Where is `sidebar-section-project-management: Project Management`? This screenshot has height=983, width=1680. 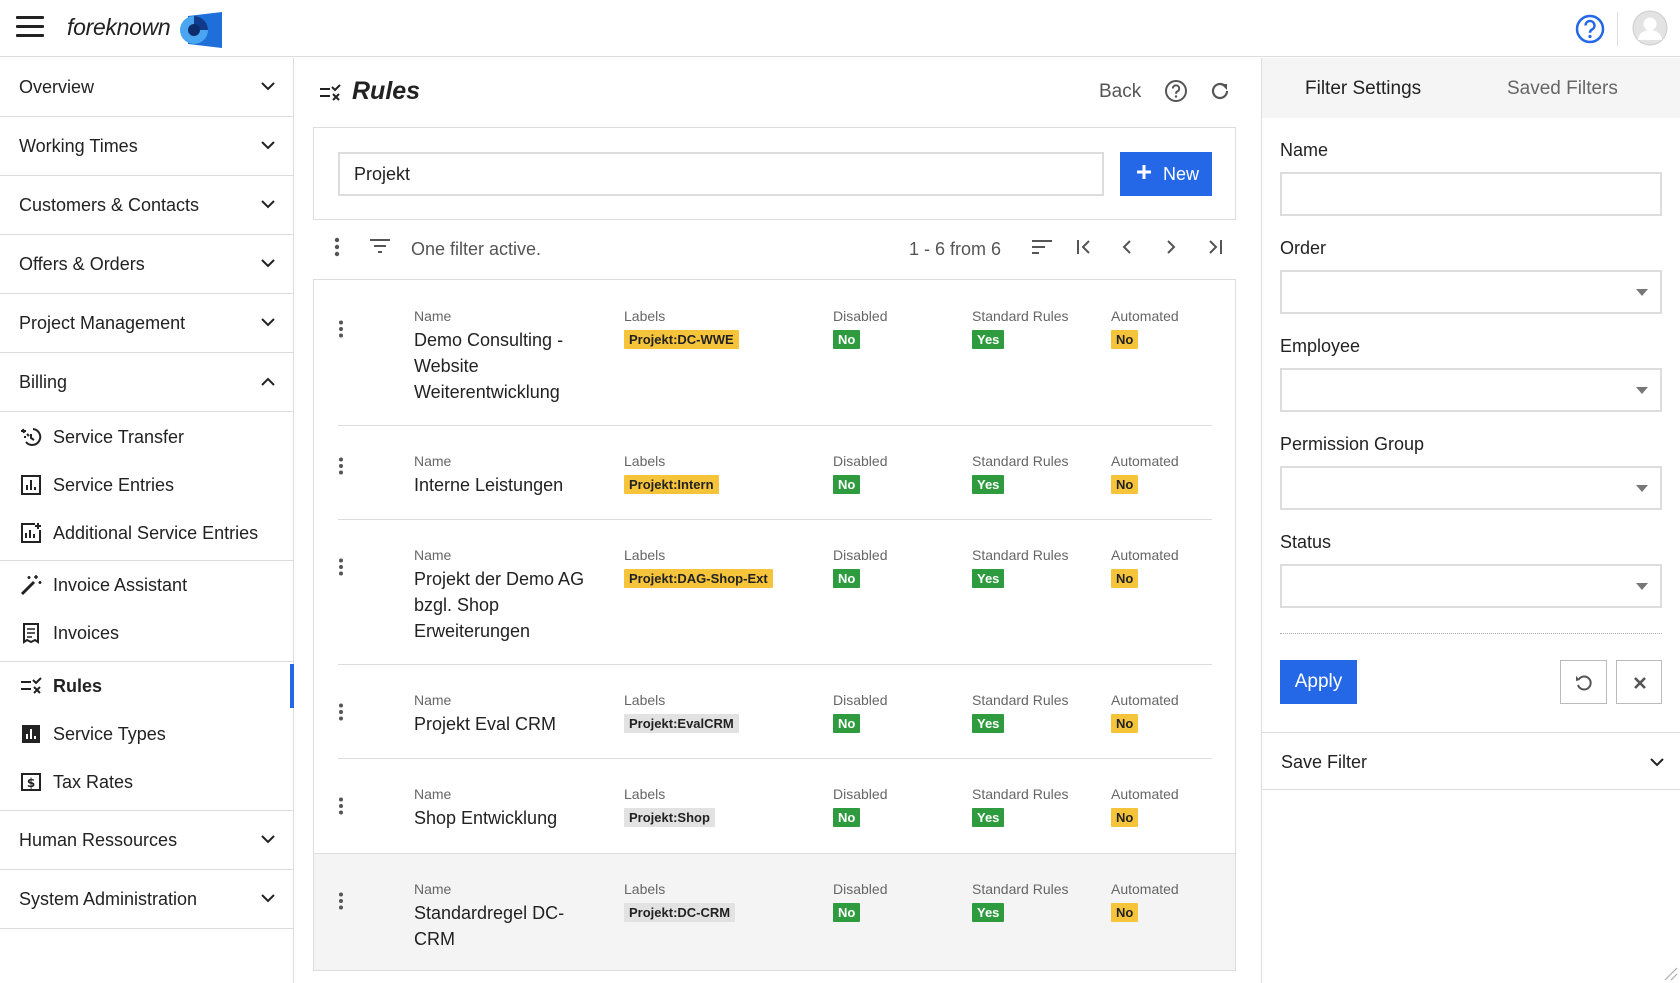 sidebar-section-project-management: Project Management is located at coordinates (146, 323).